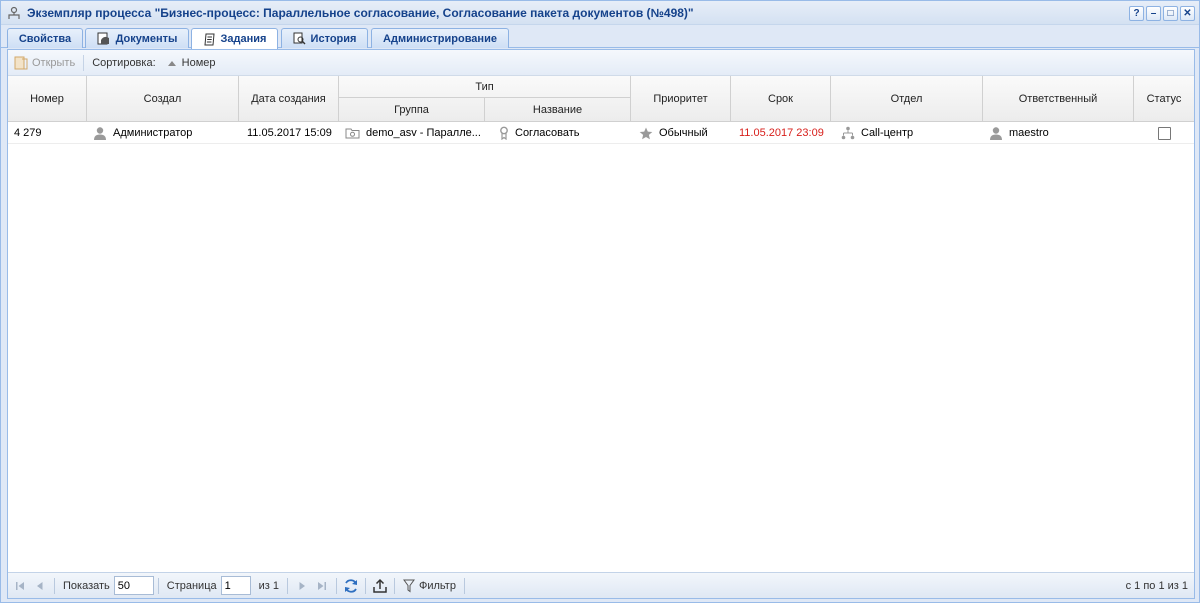 The height and width of the screenshot is (603, 1200). What do you see at coordinates (171, 63) in the screenshot?
I see `sort-ascending-icon` at bounding box center [171, 63].